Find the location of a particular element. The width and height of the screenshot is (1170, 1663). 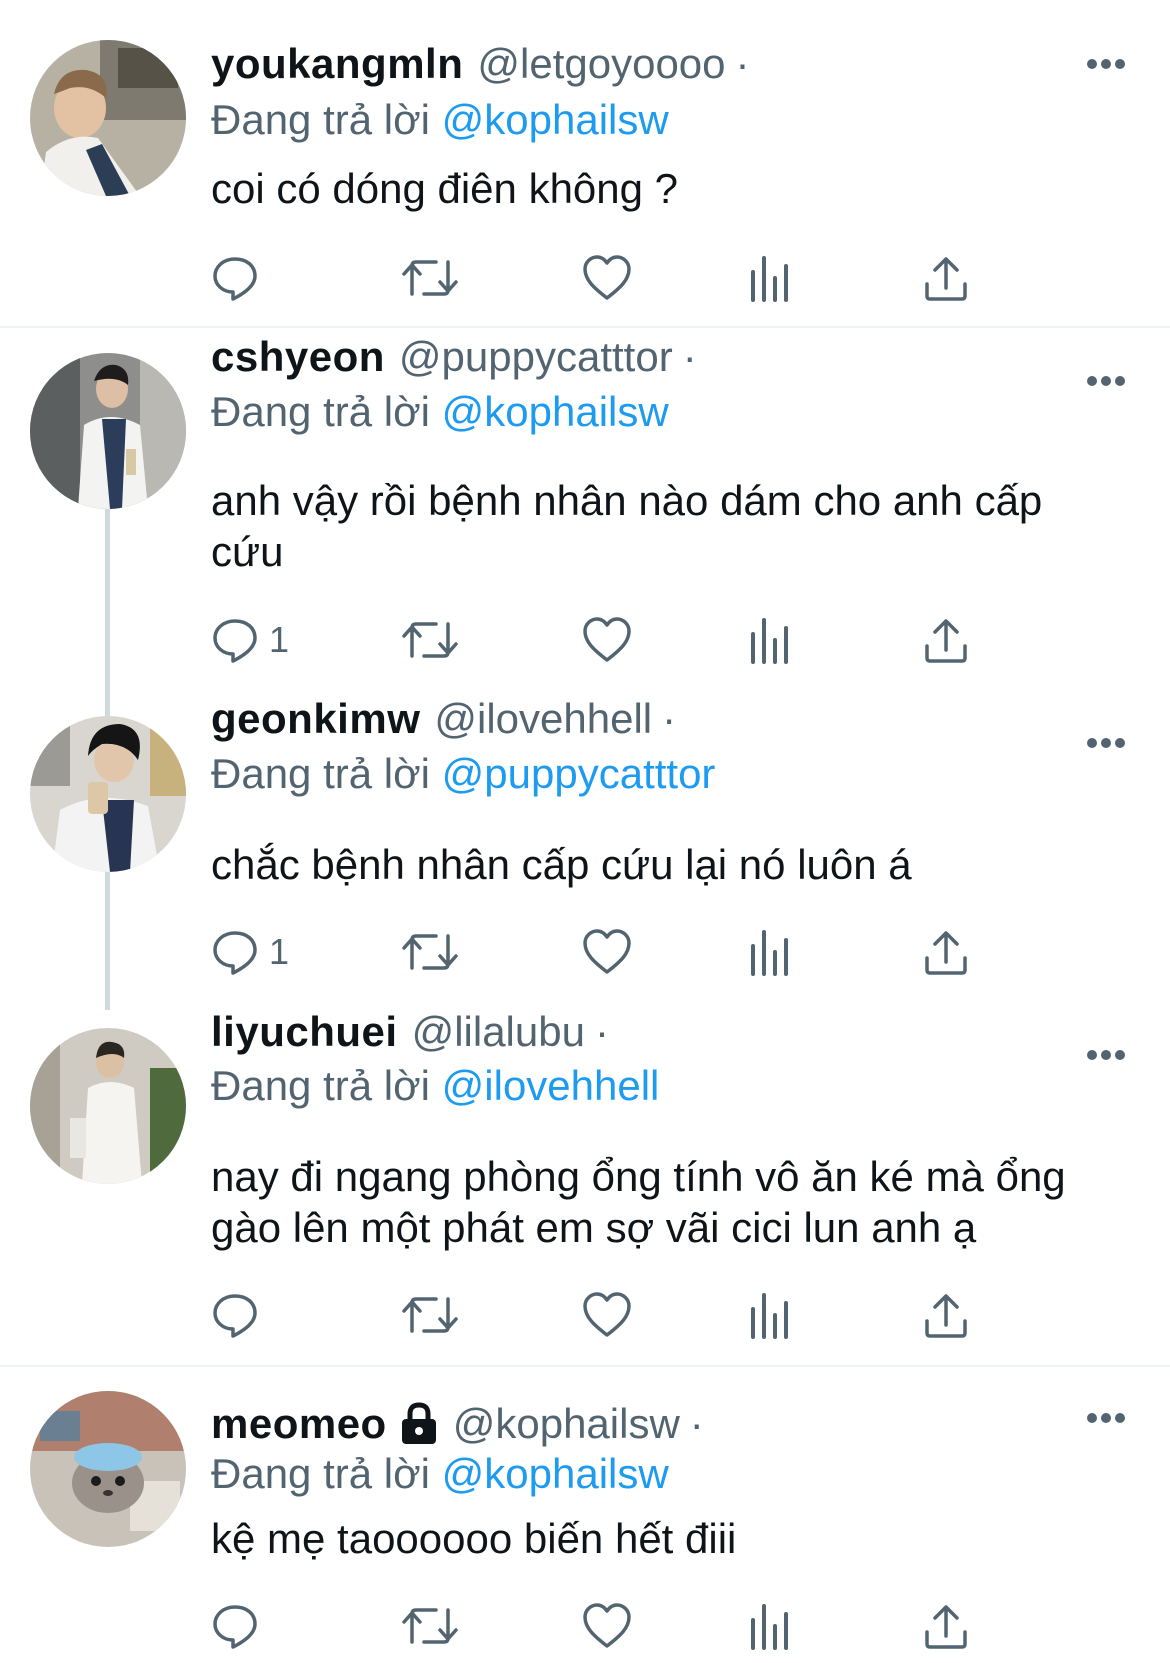

user-handle: @kophailsw is located at coordinates (566, 1424).